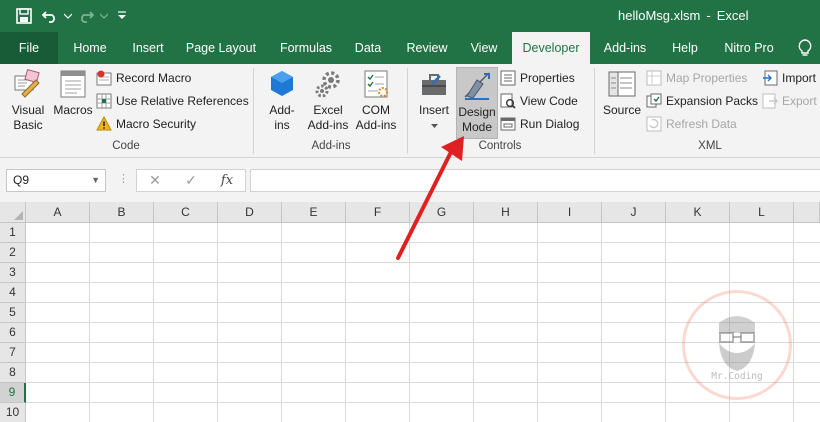 This screenshot has width=820, height=422. Describe the element at coordinates (221, 48) in the screenshot. I see `tab-page-layout: Page Layout` at that location.